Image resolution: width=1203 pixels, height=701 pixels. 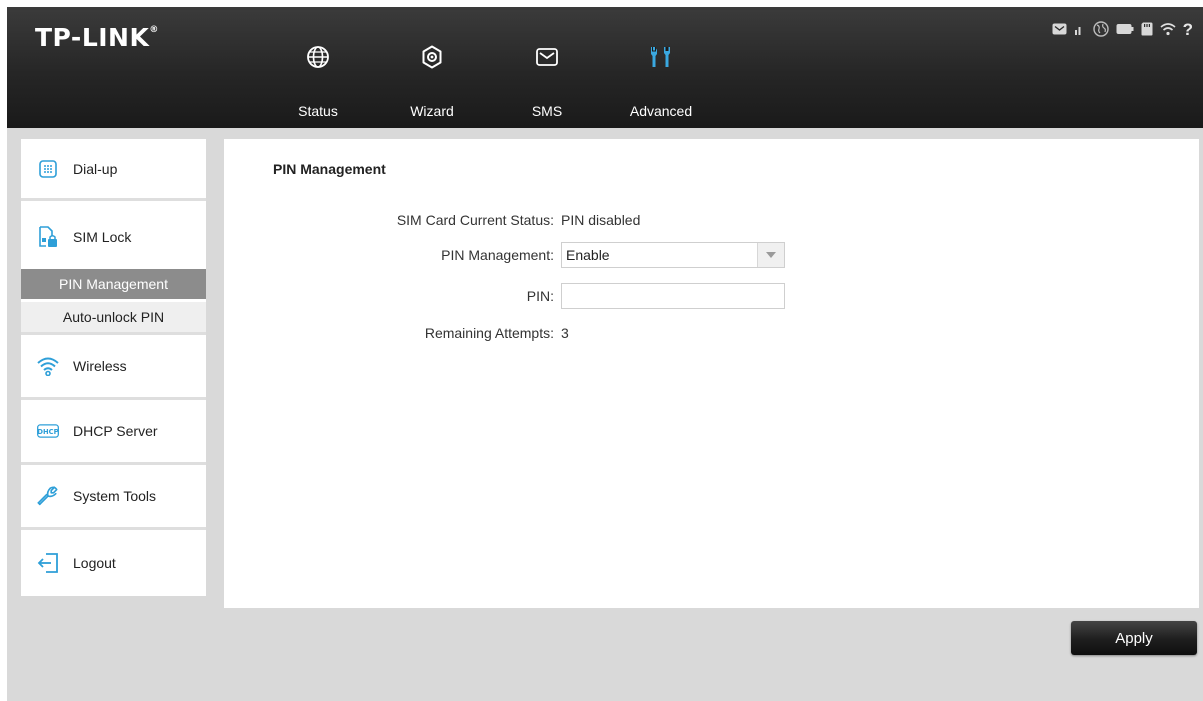 I want to click on remaining-attempts-row: Remaining Attempts: 3, so click(x=524, y=333).